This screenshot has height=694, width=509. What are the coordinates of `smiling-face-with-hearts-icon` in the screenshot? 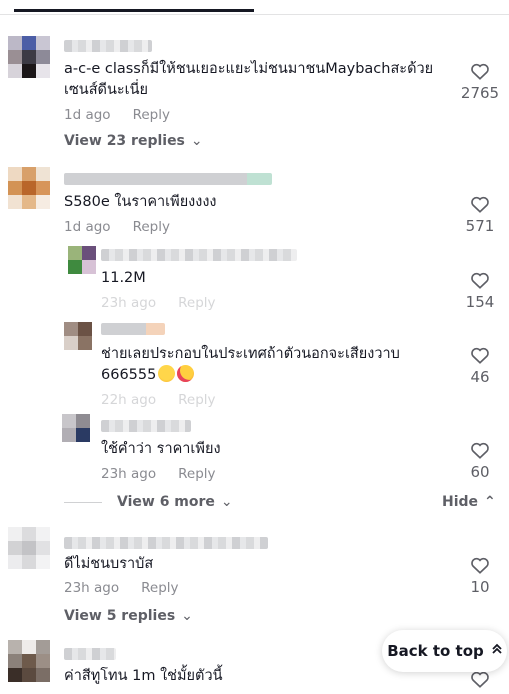 It's located at (186, 373).